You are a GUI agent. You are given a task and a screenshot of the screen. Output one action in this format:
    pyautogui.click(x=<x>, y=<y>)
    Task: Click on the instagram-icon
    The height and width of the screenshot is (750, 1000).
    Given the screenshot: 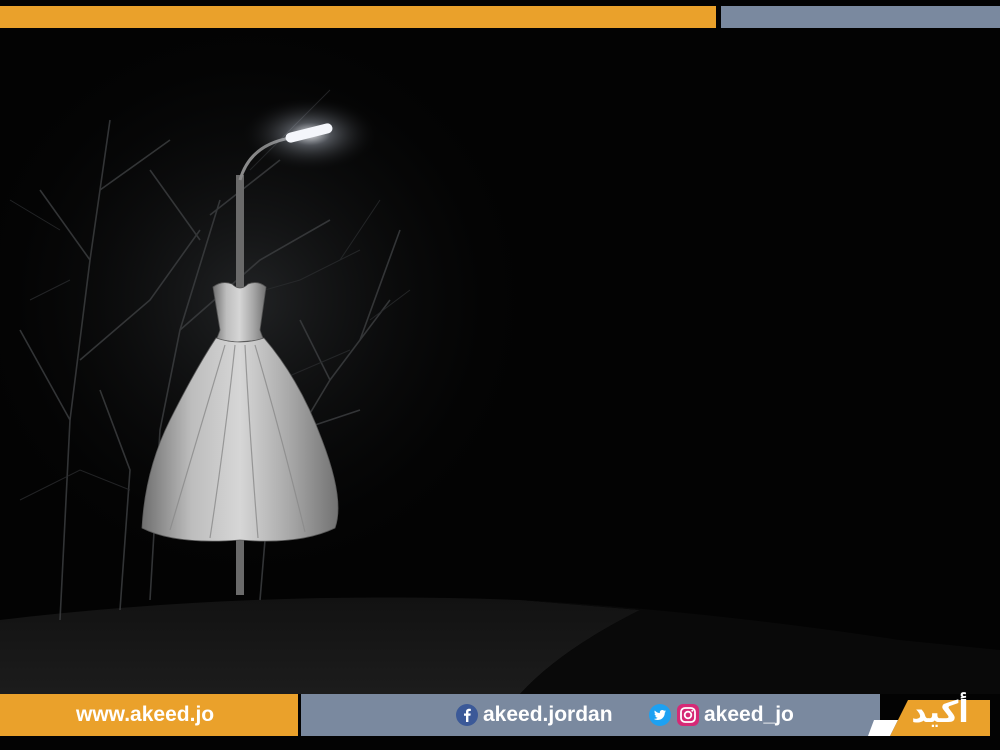 What is the action you would take?
    pyautogui.click(x=688, y=715)
    